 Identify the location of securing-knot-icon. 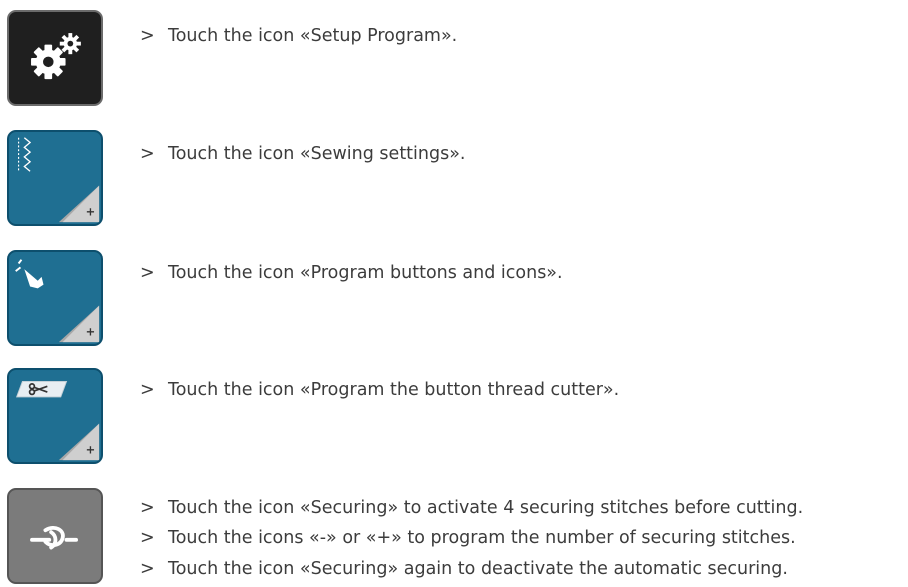
(54, 538).